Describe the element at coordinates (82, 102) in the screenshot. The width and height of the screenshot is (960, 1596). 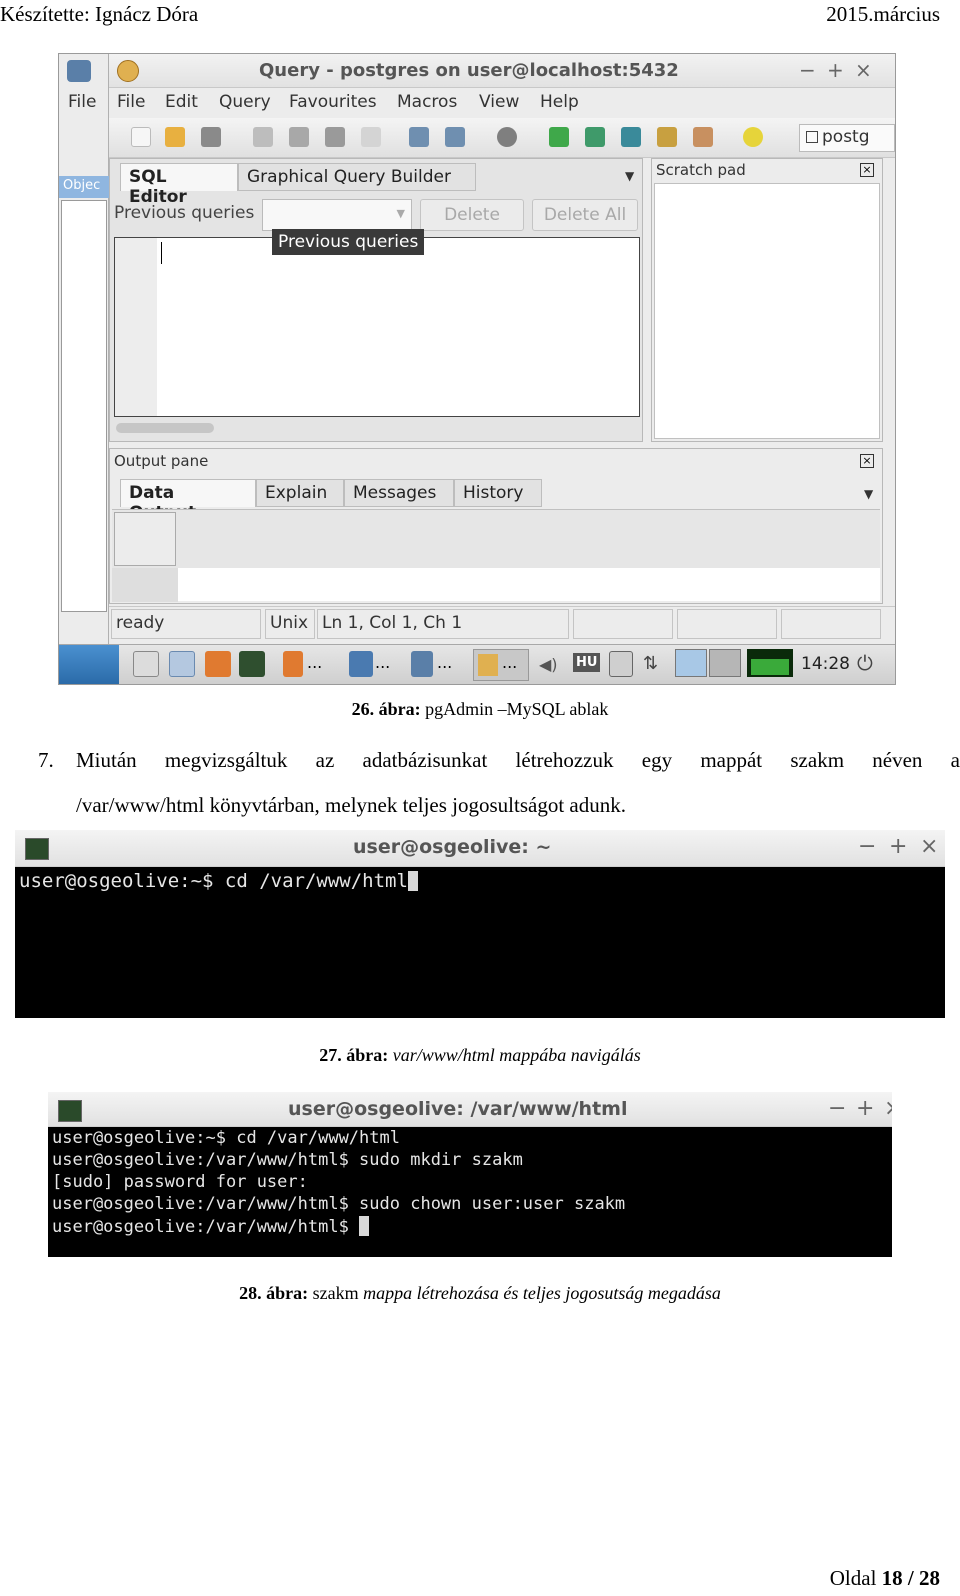
I see `side-file-menu: File` at that location.